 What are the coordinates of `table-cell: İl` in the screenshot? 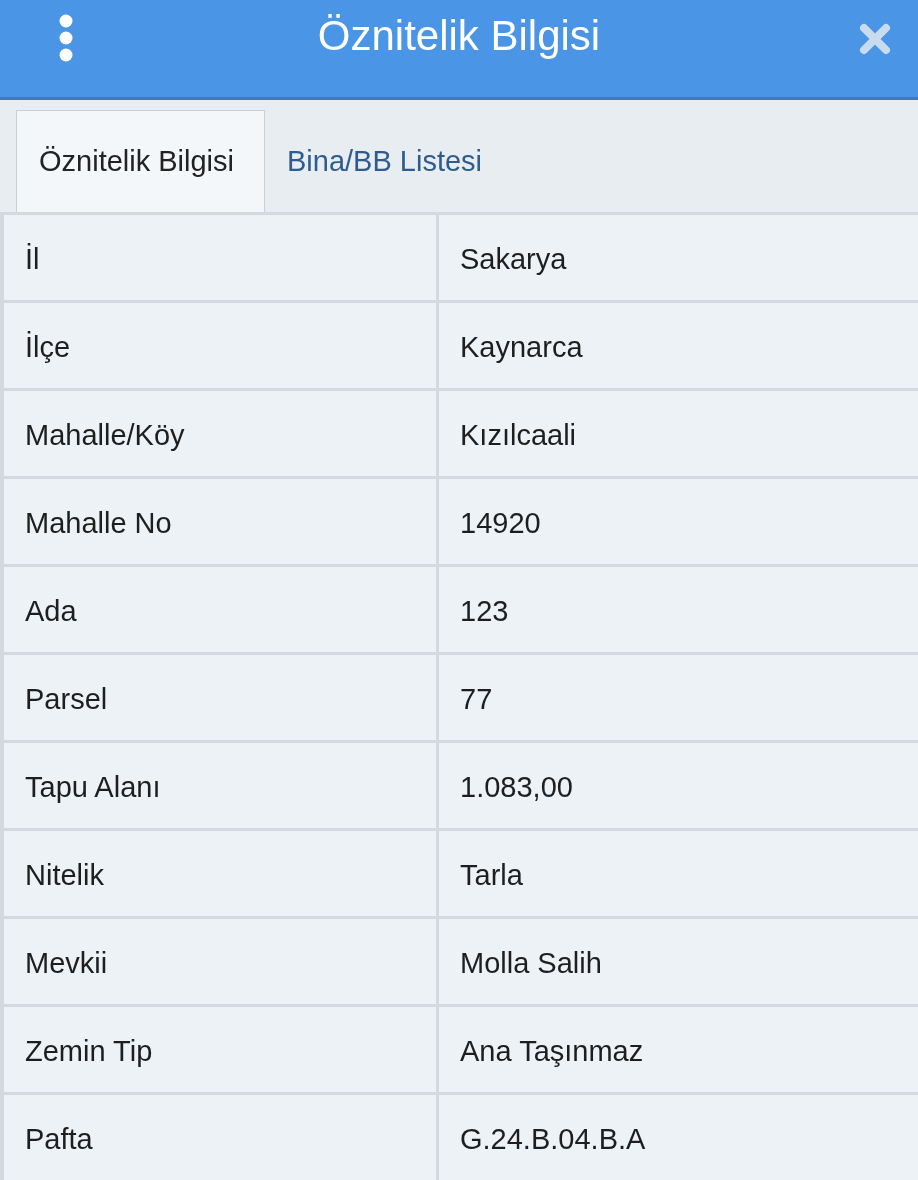 It's located at (220, 257).